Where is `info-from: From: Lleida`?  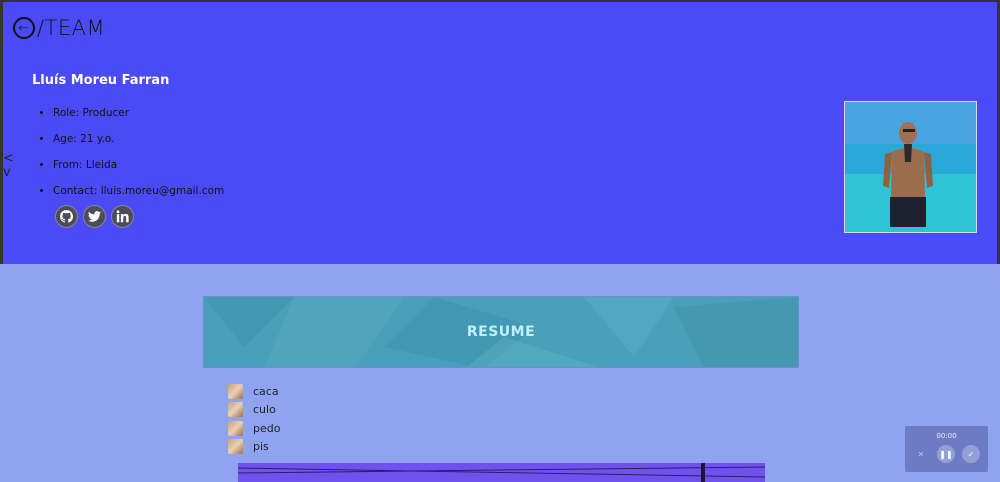 info-from: From: Lleida is located at coordinates (138, 171).